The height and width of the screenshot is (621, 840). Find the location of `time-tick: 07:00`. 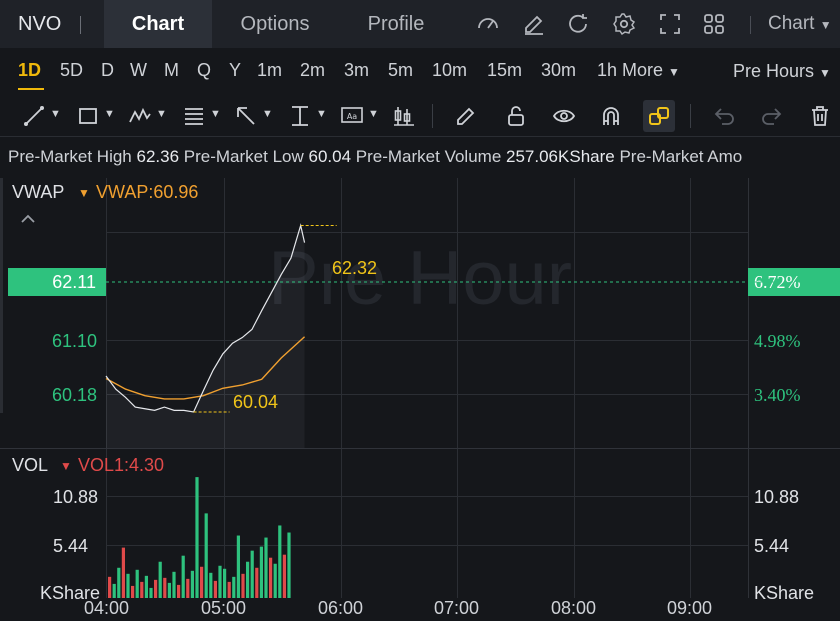

time-tick: 07:00 is located at coordinates (457, 608).